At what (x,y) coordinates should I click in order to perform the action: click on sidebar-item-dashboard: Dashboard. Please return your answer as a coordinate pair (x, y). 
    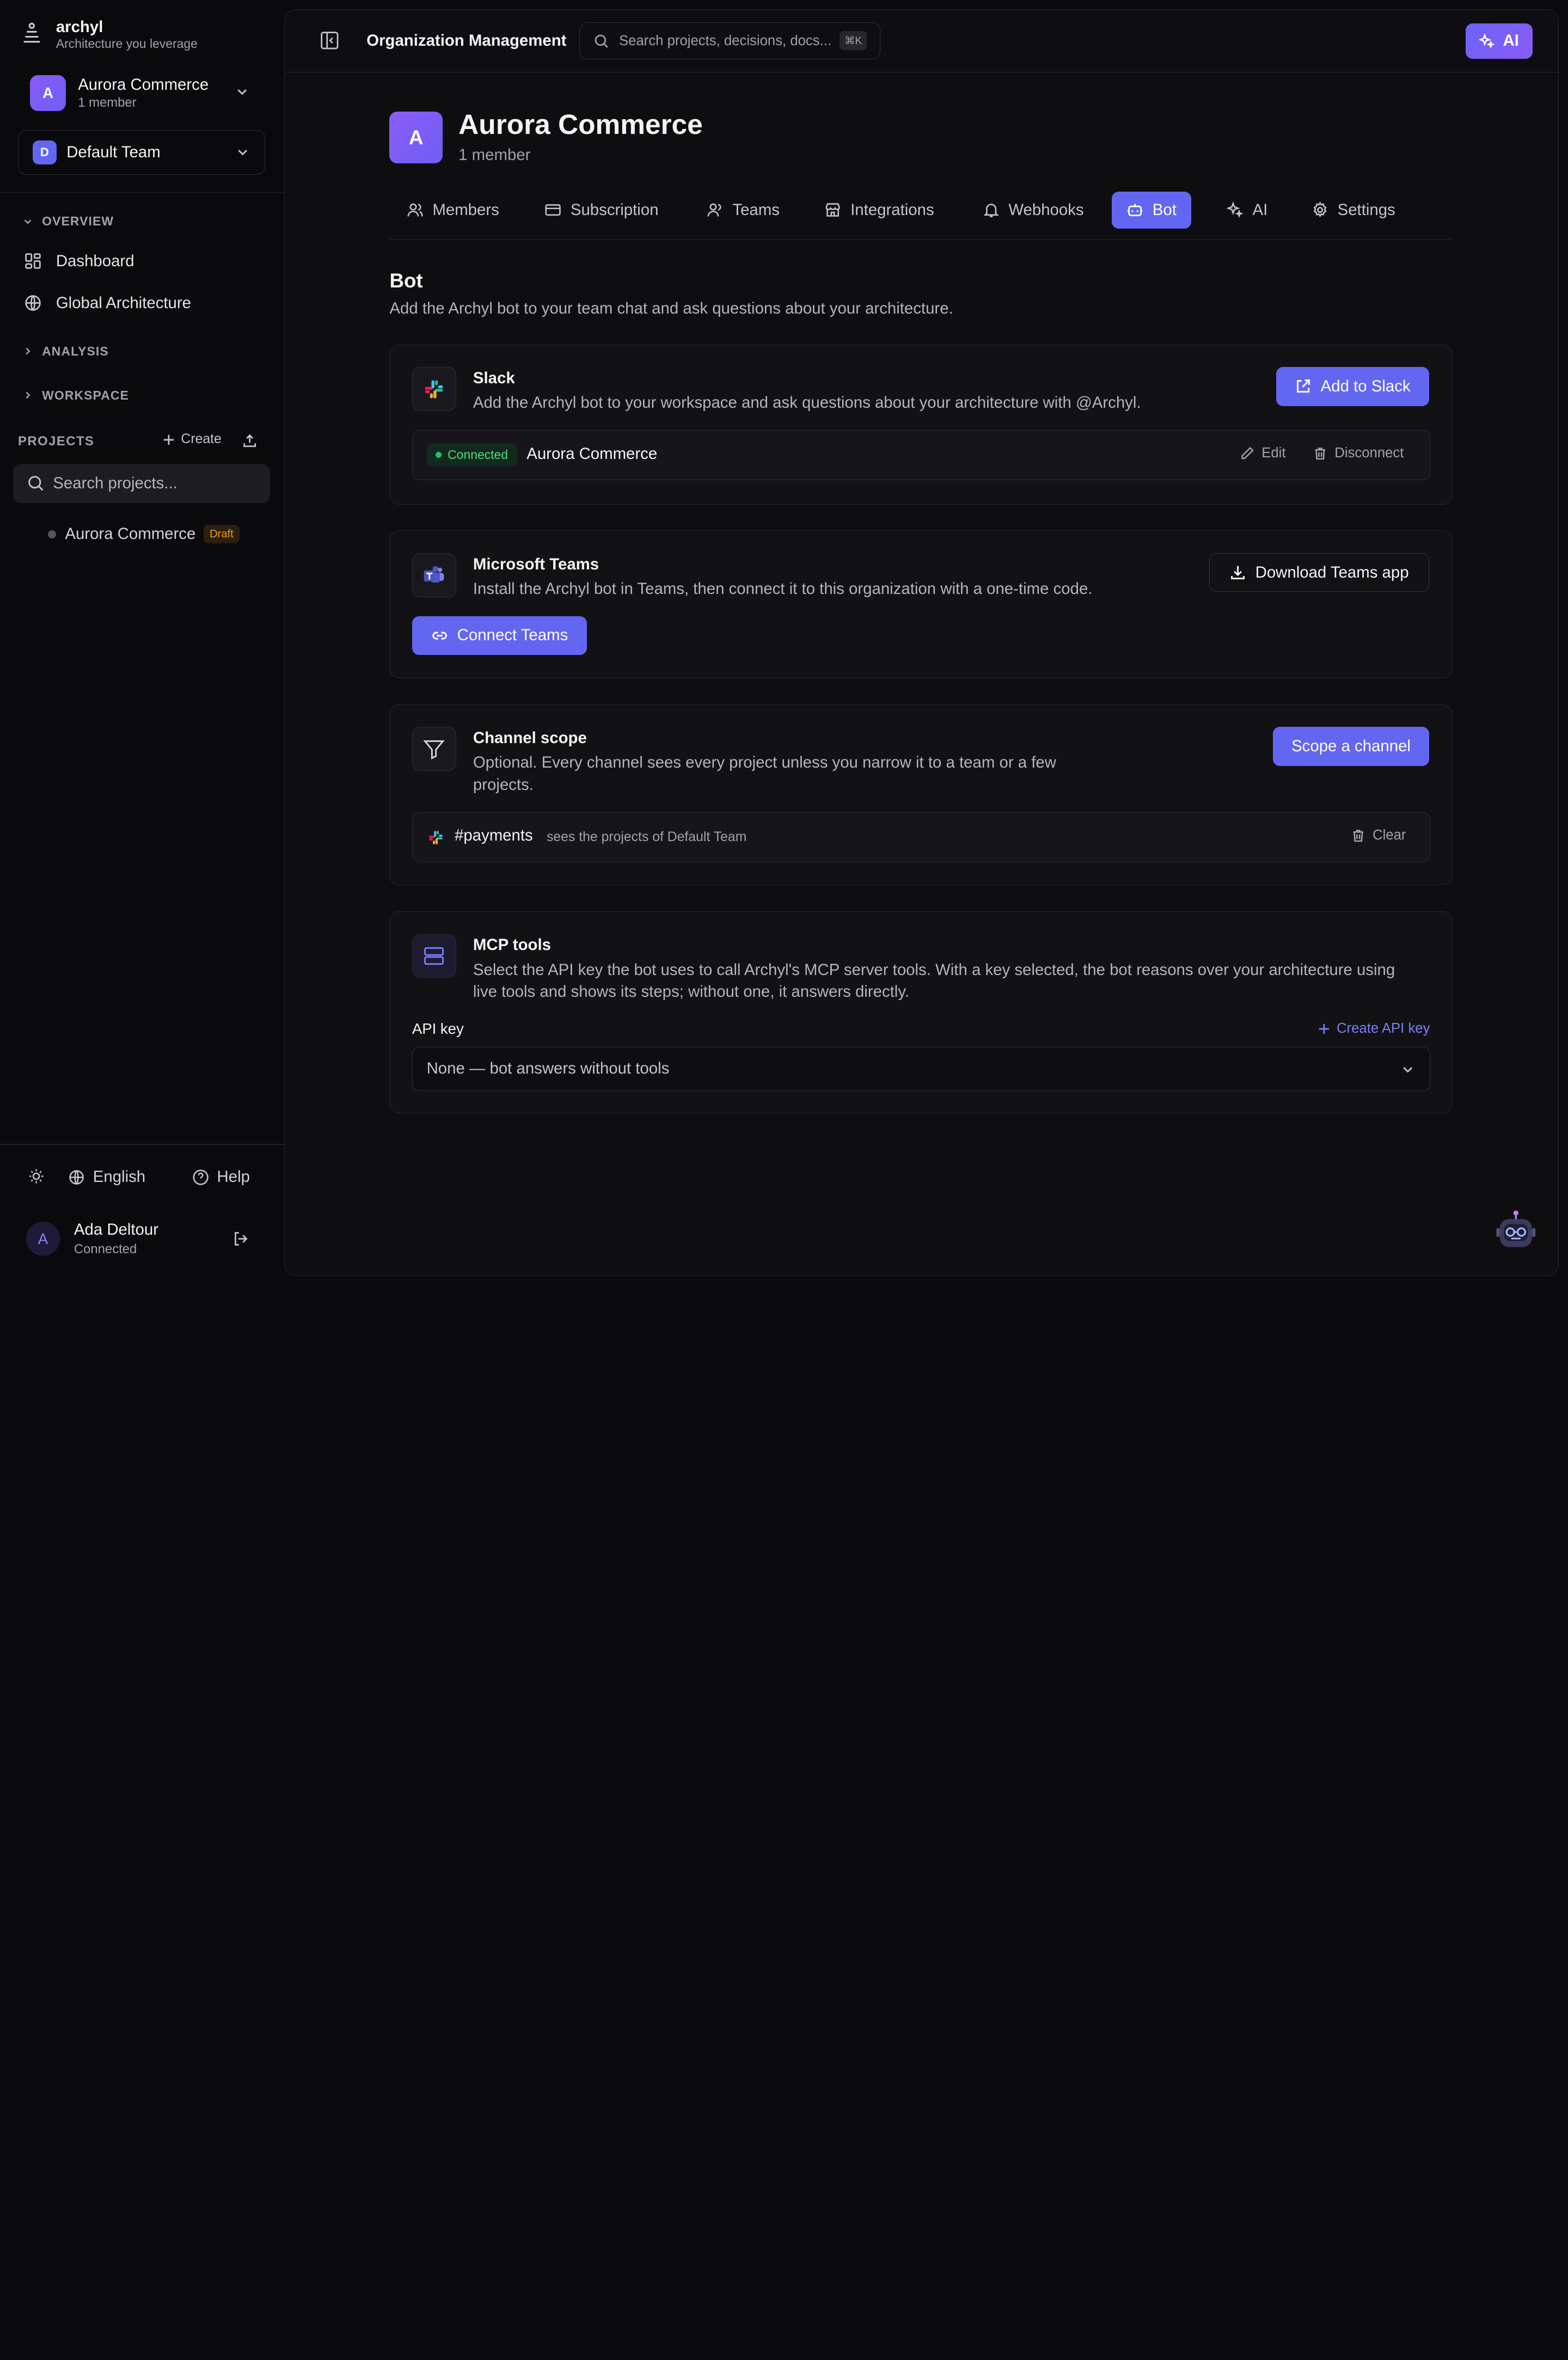
    Looking at the image, I should click on (79, 262).